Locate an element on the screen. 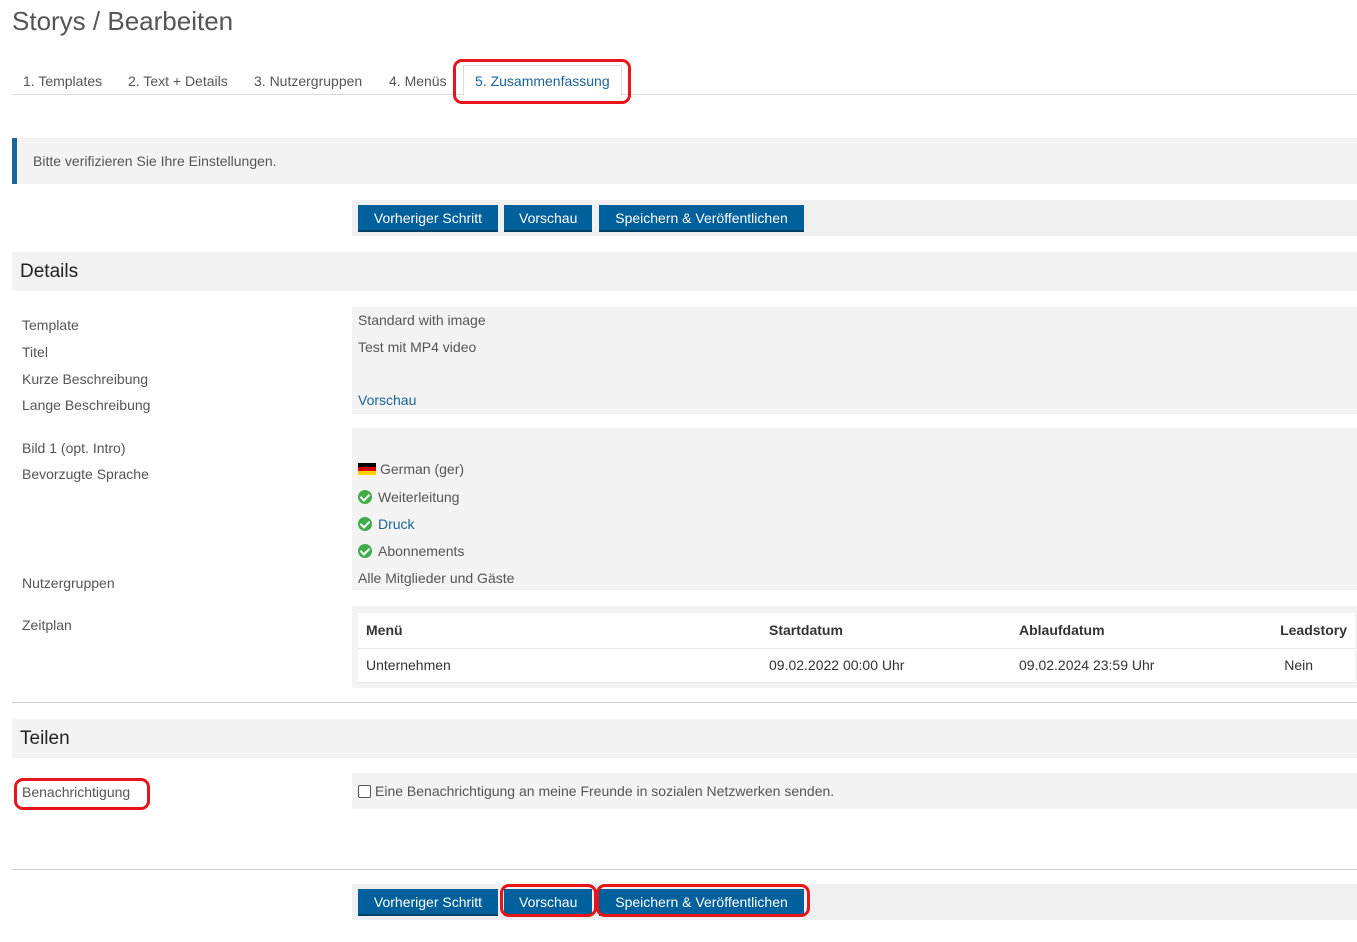 The image size is (1357, 942). long-description-label: Lange Beschreibung is located at coordinates (86, 405).